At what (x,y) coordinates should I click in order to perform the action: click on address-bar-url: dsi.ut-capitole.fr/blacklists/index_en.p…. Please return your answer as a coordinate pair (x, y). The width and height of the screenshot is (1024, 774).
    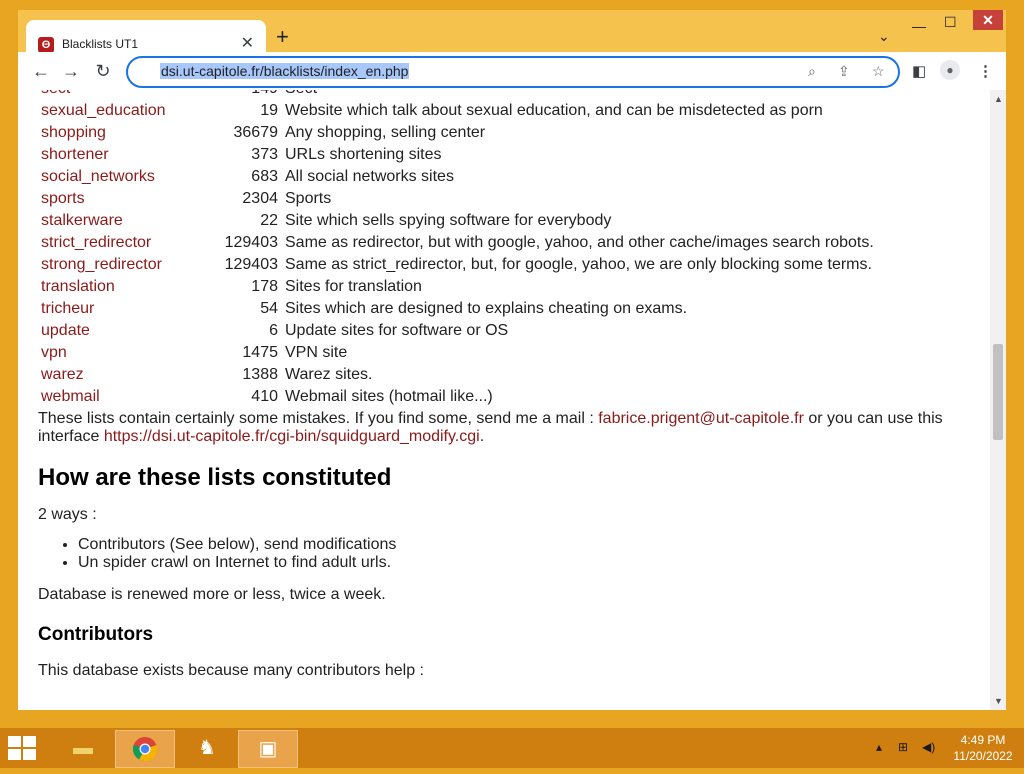
    Looking at the image, I should click on (285, 71).